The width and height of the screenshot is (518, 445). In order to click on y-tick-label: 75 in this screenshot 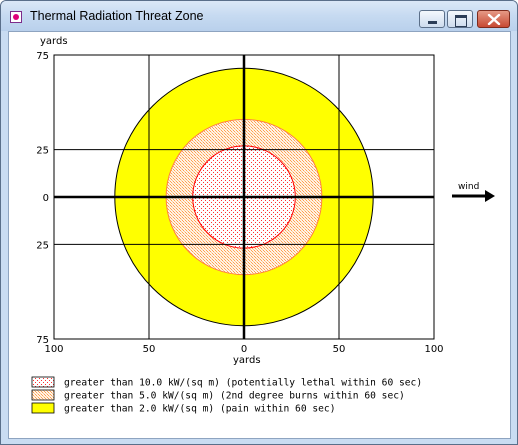, I will do `click(42, 56)`.